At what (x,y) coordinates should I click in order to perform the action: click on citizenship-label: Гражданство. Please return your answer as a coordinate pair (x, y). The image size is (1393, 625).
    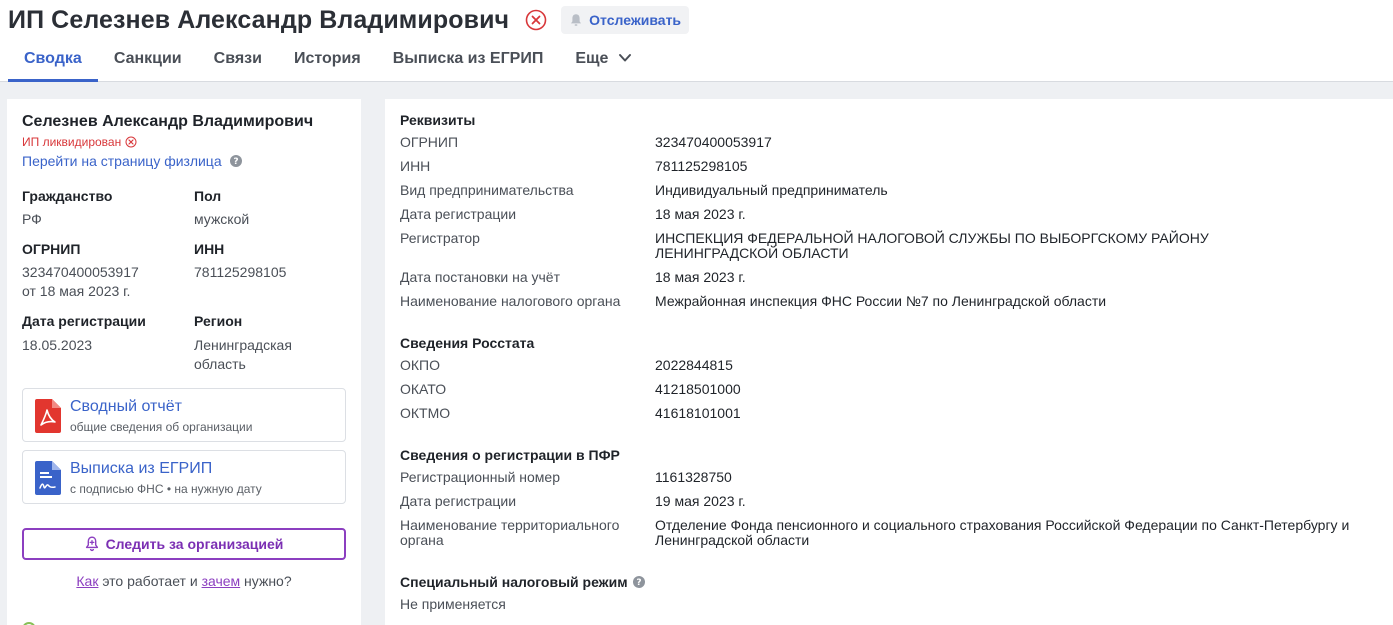
    Looking at the image, I should click on (67, 196).